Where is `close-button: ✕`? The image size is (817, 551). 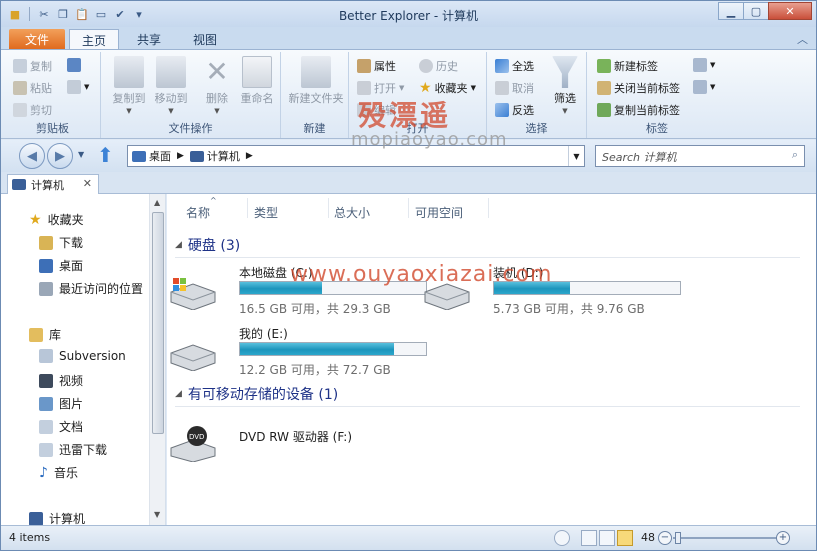 close-button: ✕ is located at coordinates (790, 11).